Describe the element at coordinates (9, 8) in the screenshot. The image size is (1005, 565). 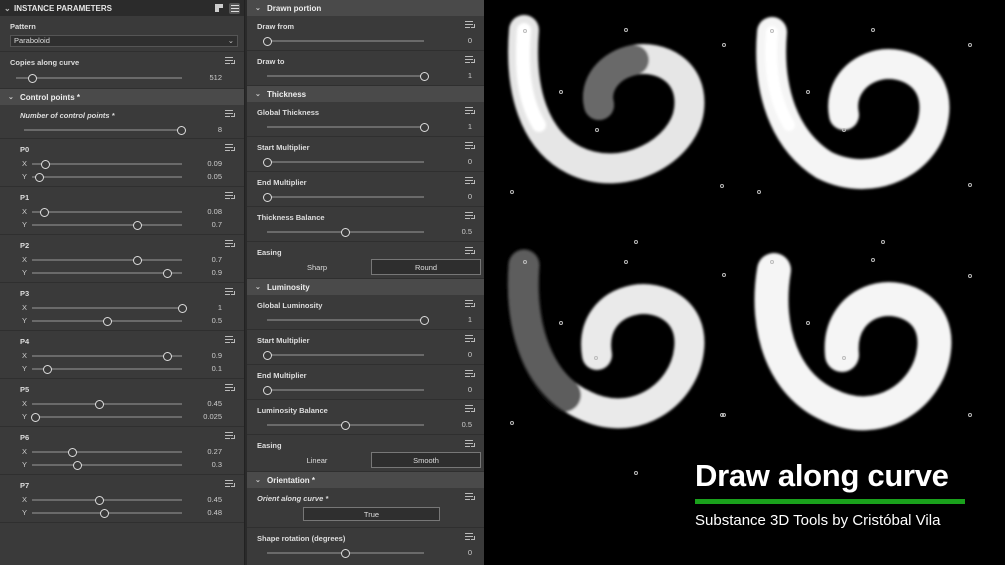
I see `collapse-chevron-icon: ⌄` at that location.